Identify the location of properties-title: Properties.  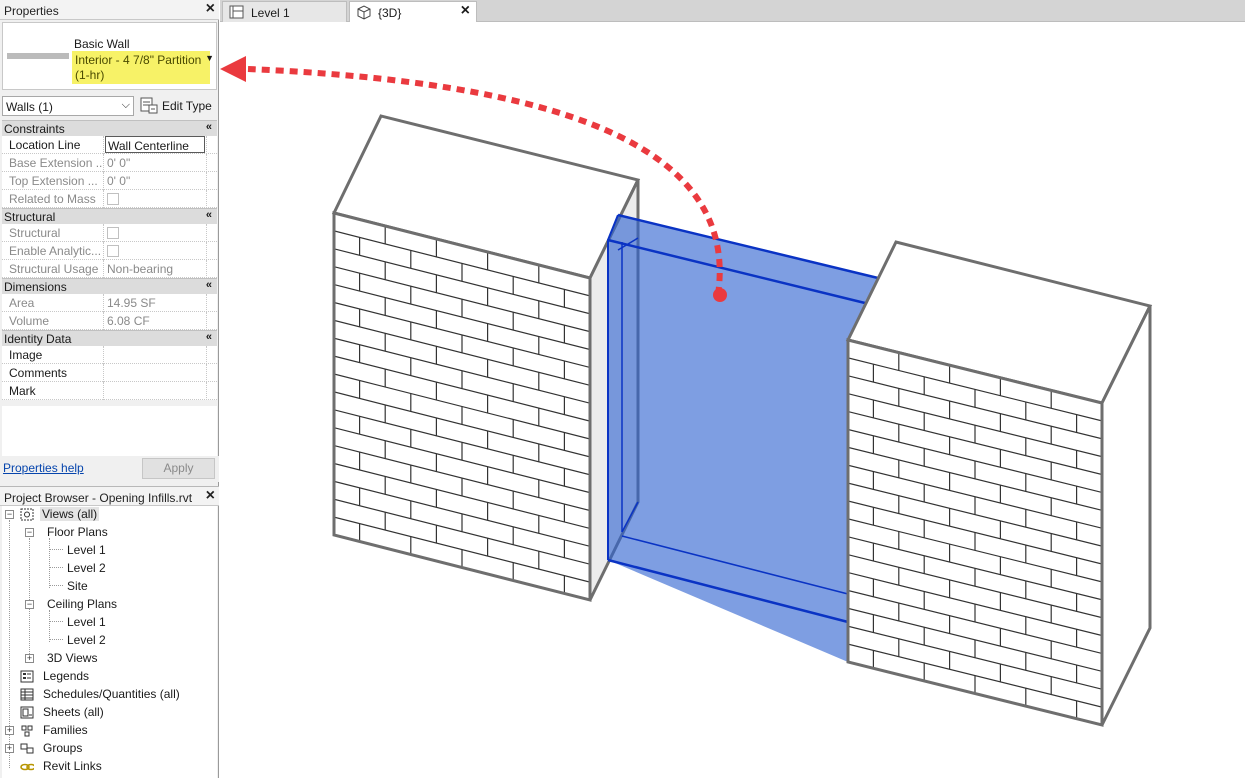
(31, 11).